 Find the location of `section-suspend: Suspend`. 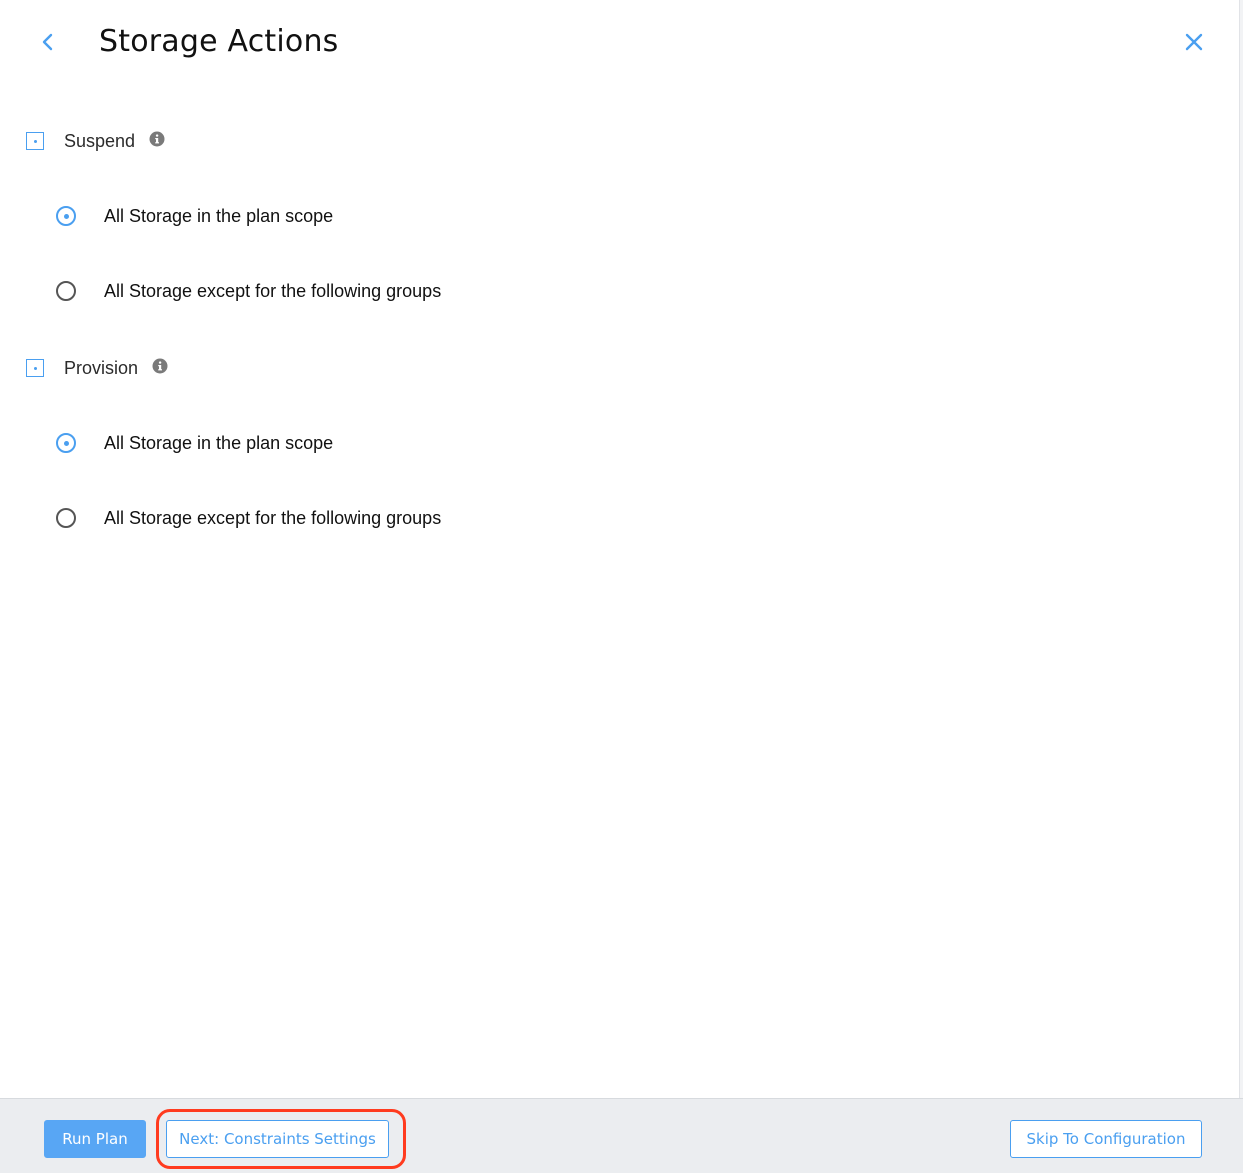

section-suspend: Suspend is located at coordinates (95, 141).